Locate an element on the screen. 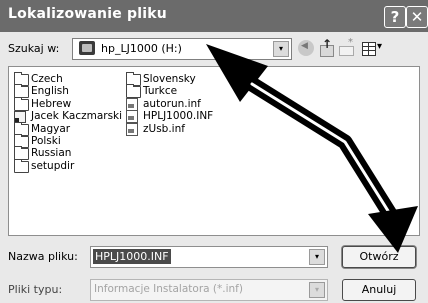 The image size is (428, 303). list-item: setupdir is located at coordinates (67, 165).